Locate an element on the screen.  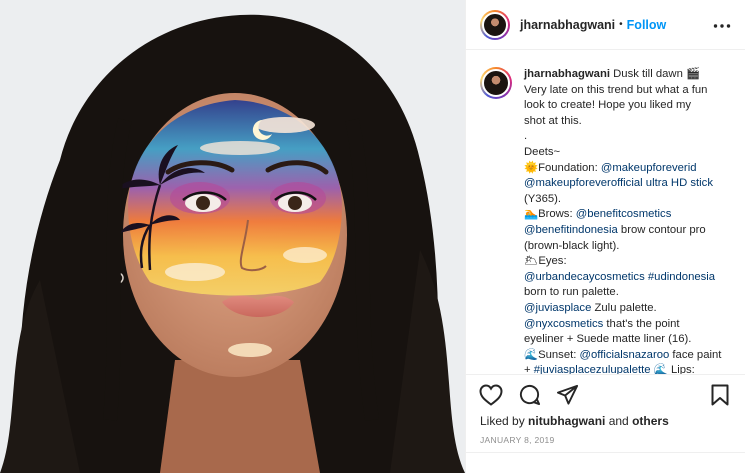
follow-button: Follow is located at coordinates (647, 25).